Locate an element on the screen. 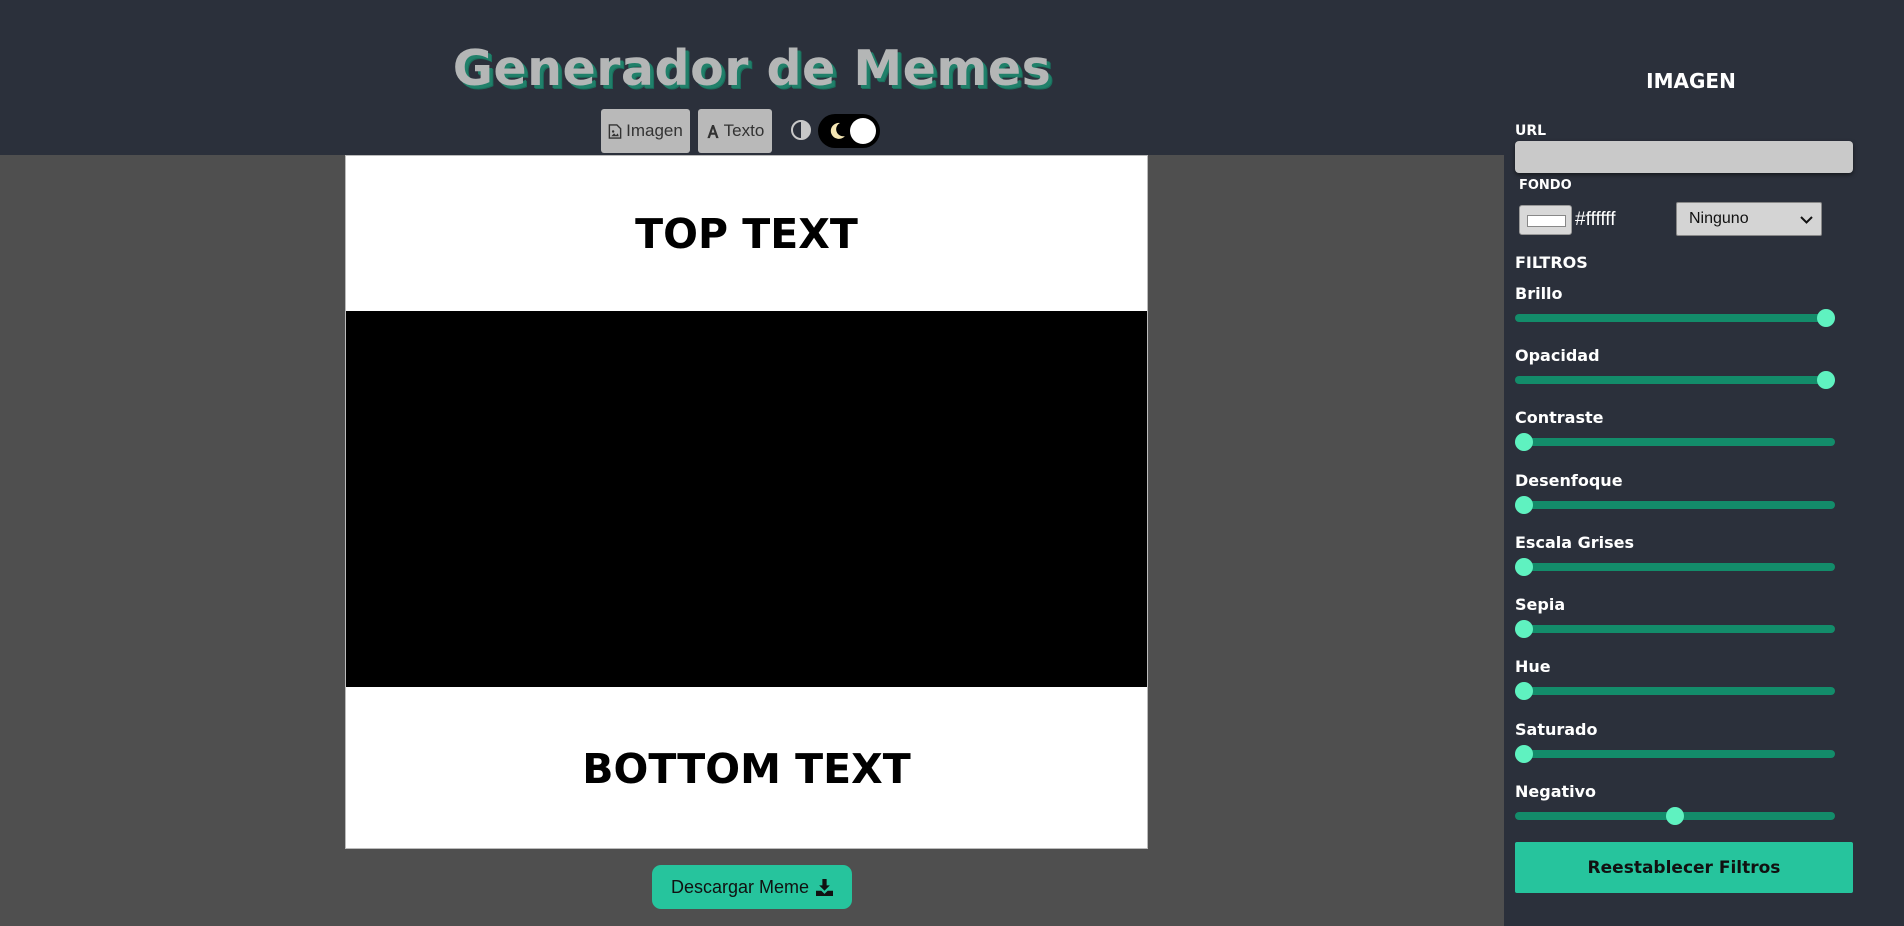  filter-slider-opacidad is located at coordinates (1675, 380).